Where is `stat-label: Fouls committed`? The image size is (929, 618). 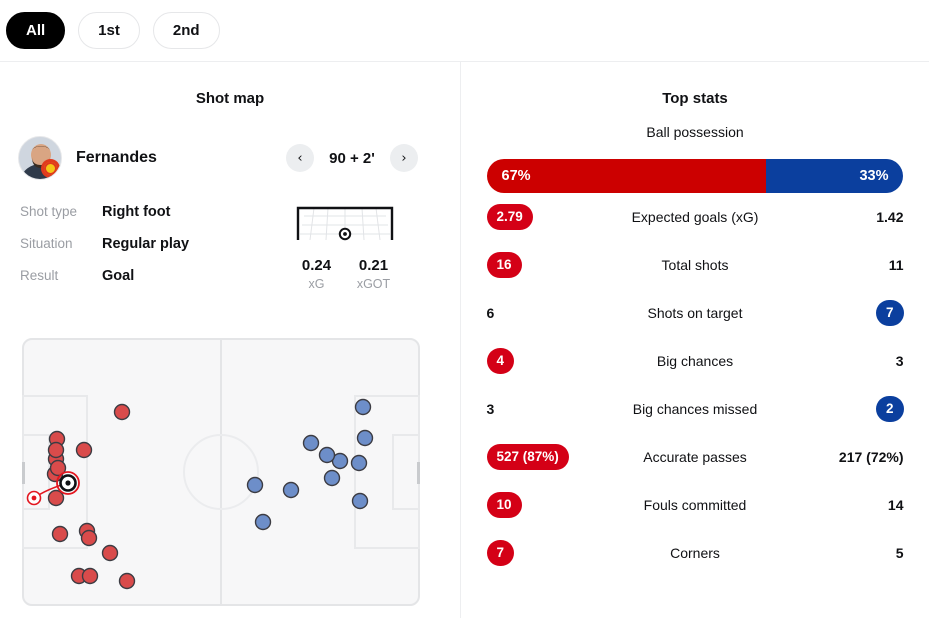 stat-label: Fouls committed is located at coordinates (695, 505).